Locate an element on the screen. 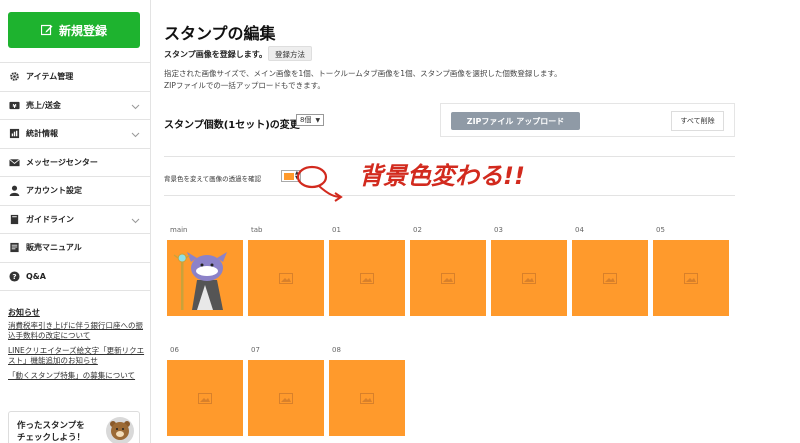 Image resolution: width=800 pixels, height=443 pixels. bear-icon is located at coordinates (120, 430).